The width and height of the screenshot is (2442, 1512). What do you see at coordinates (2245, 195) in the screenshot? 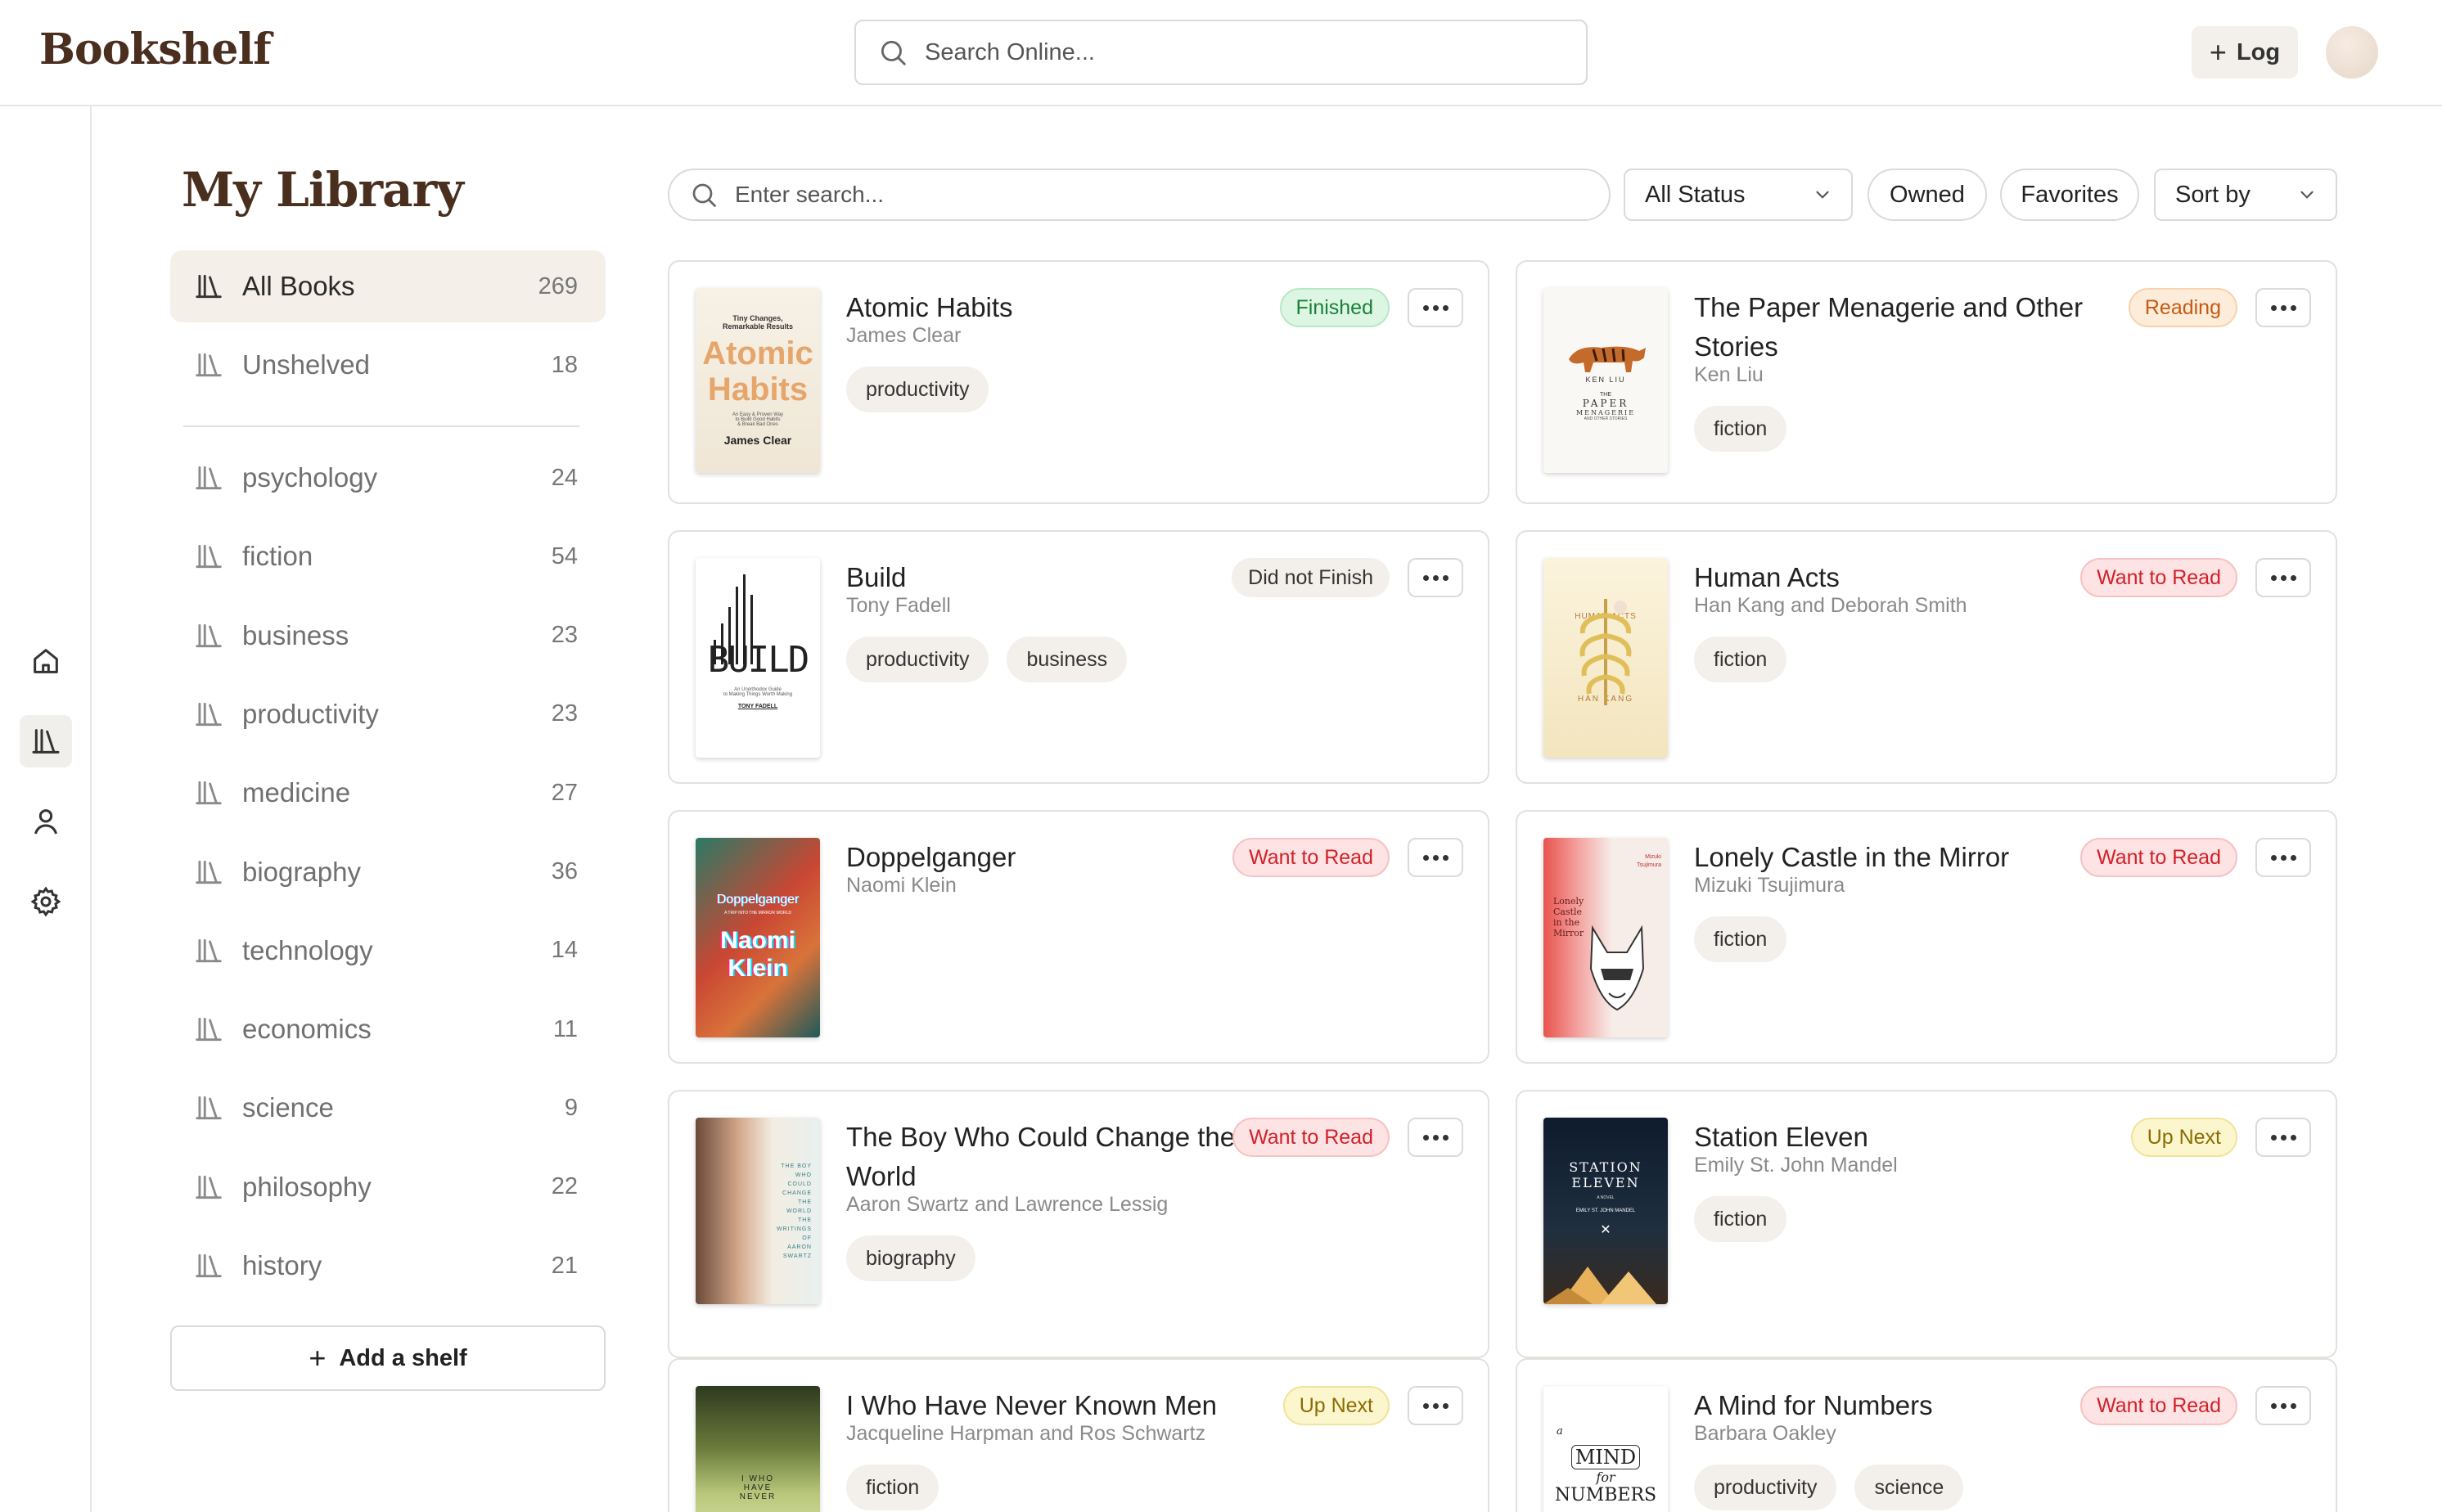
I see `sort-select: Sort by` at bounding box center [2245, 195].